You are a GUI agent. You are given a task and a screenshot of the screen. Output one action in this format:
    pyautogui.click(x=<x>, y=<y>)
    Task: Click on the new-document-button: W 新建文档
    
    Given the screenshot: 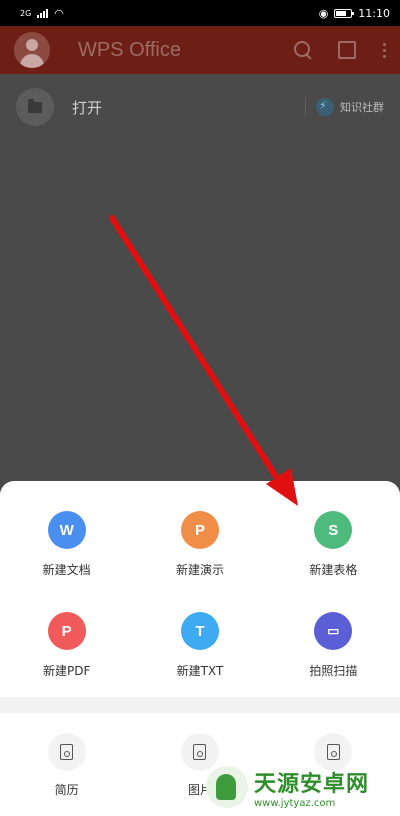 What is the action you would take?
    pyautogui.click(x=66, y=561)
    